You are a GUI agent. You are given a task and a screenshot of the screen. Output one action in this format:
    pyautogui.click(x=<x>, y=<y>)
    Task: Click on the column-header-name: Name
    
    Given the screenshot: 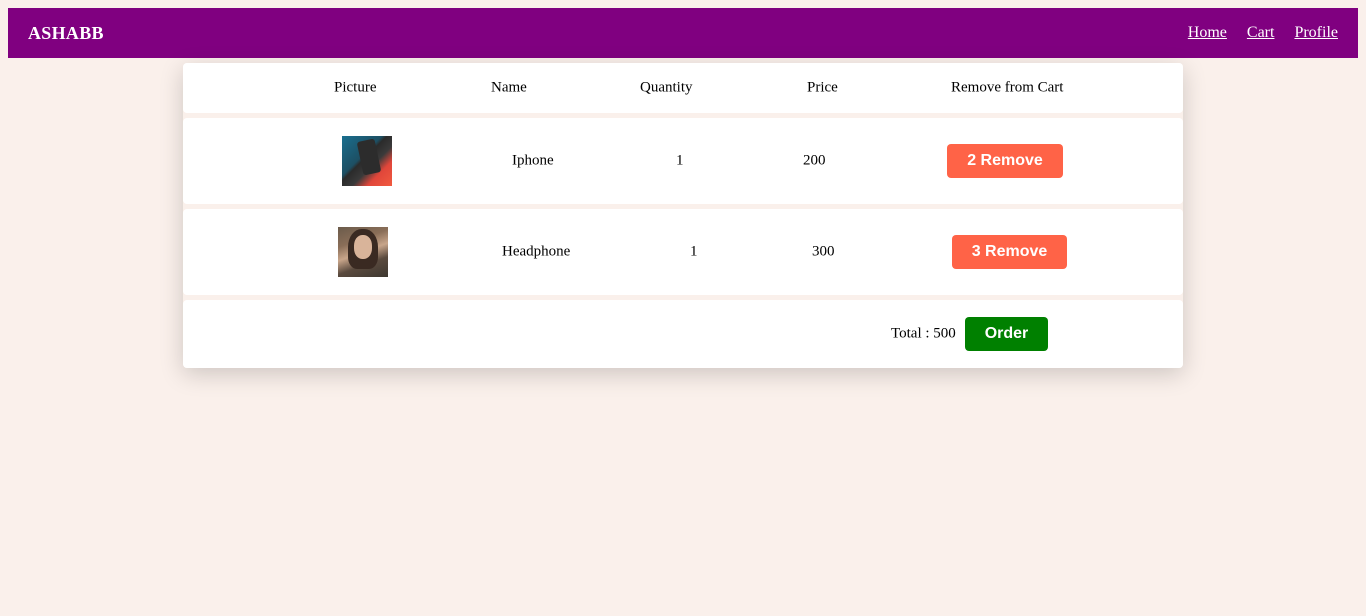 What is the action you would take?
    pyautogui.click(x=509, y=87)
    